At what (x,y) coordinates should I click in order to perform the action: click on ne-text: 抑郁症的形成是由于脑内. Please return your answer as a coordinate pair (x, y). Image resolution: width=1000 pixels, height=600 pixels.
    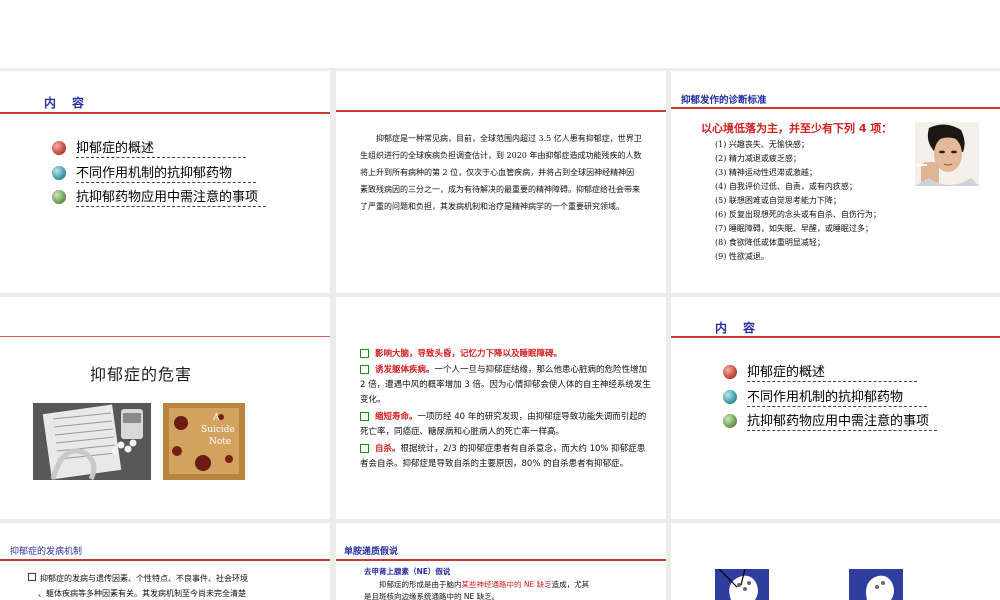
    Looking at the image, I should click on (413, 584).